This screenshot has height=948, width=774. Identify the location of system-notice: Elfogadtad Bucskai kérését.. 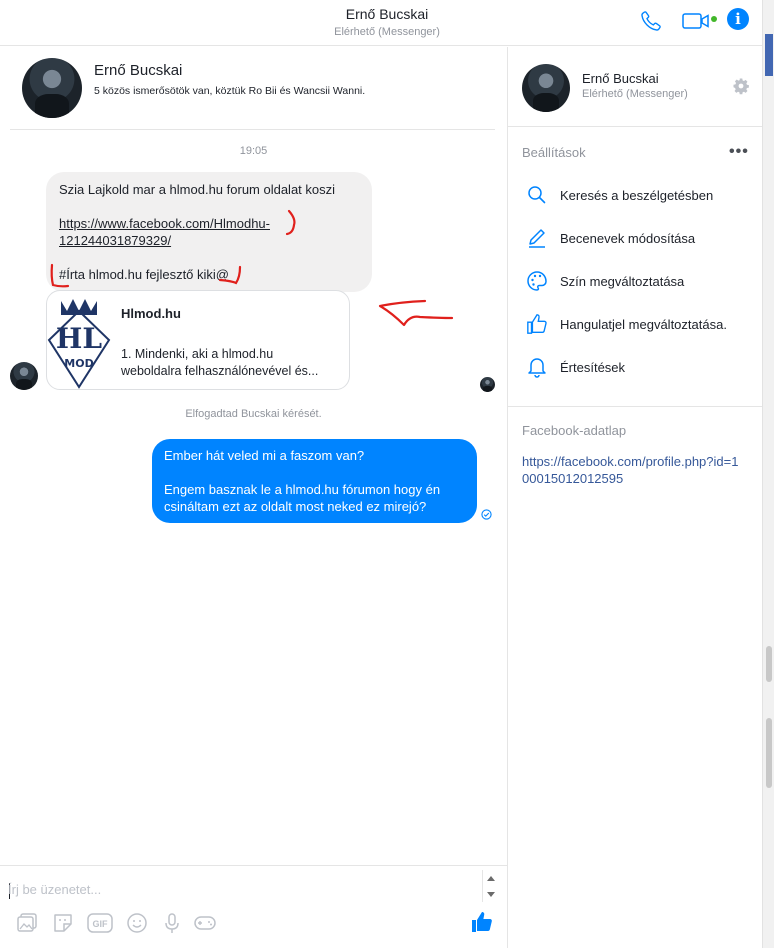
(253, 414).